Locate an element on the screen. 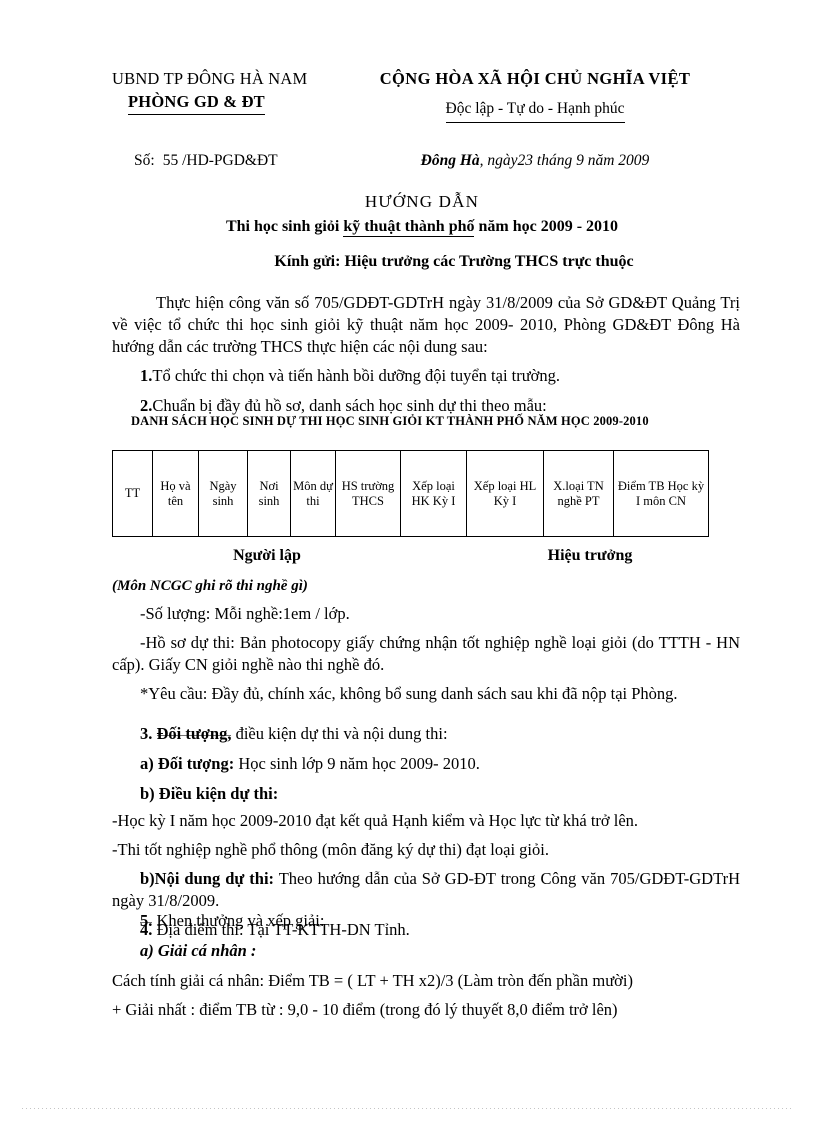 This screenshot has width=816, height=1123. table-column-header: HS trường THCS is located at coordinates (368, 493).